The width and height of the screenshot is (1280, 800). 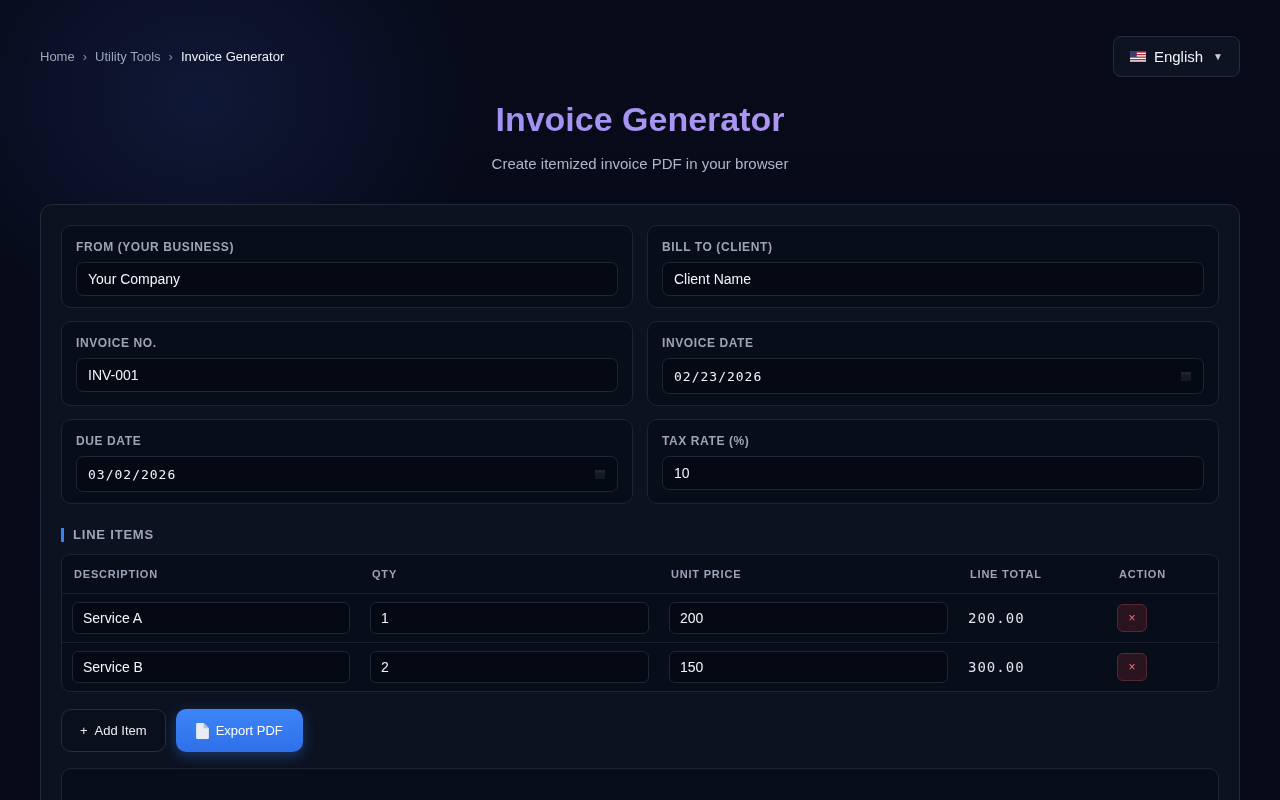 I want to click on quantity-field: 1, so click(x=509, y=618).